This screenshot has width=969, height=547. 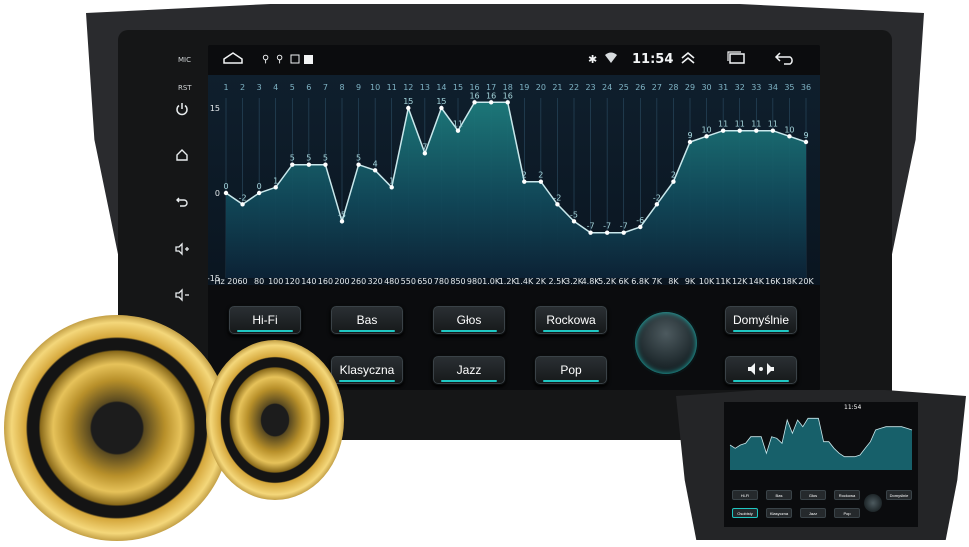 What do you see at coordinates (182, 111) in the screenshot?
I see `power-icon` at bounding box center [182, 111].